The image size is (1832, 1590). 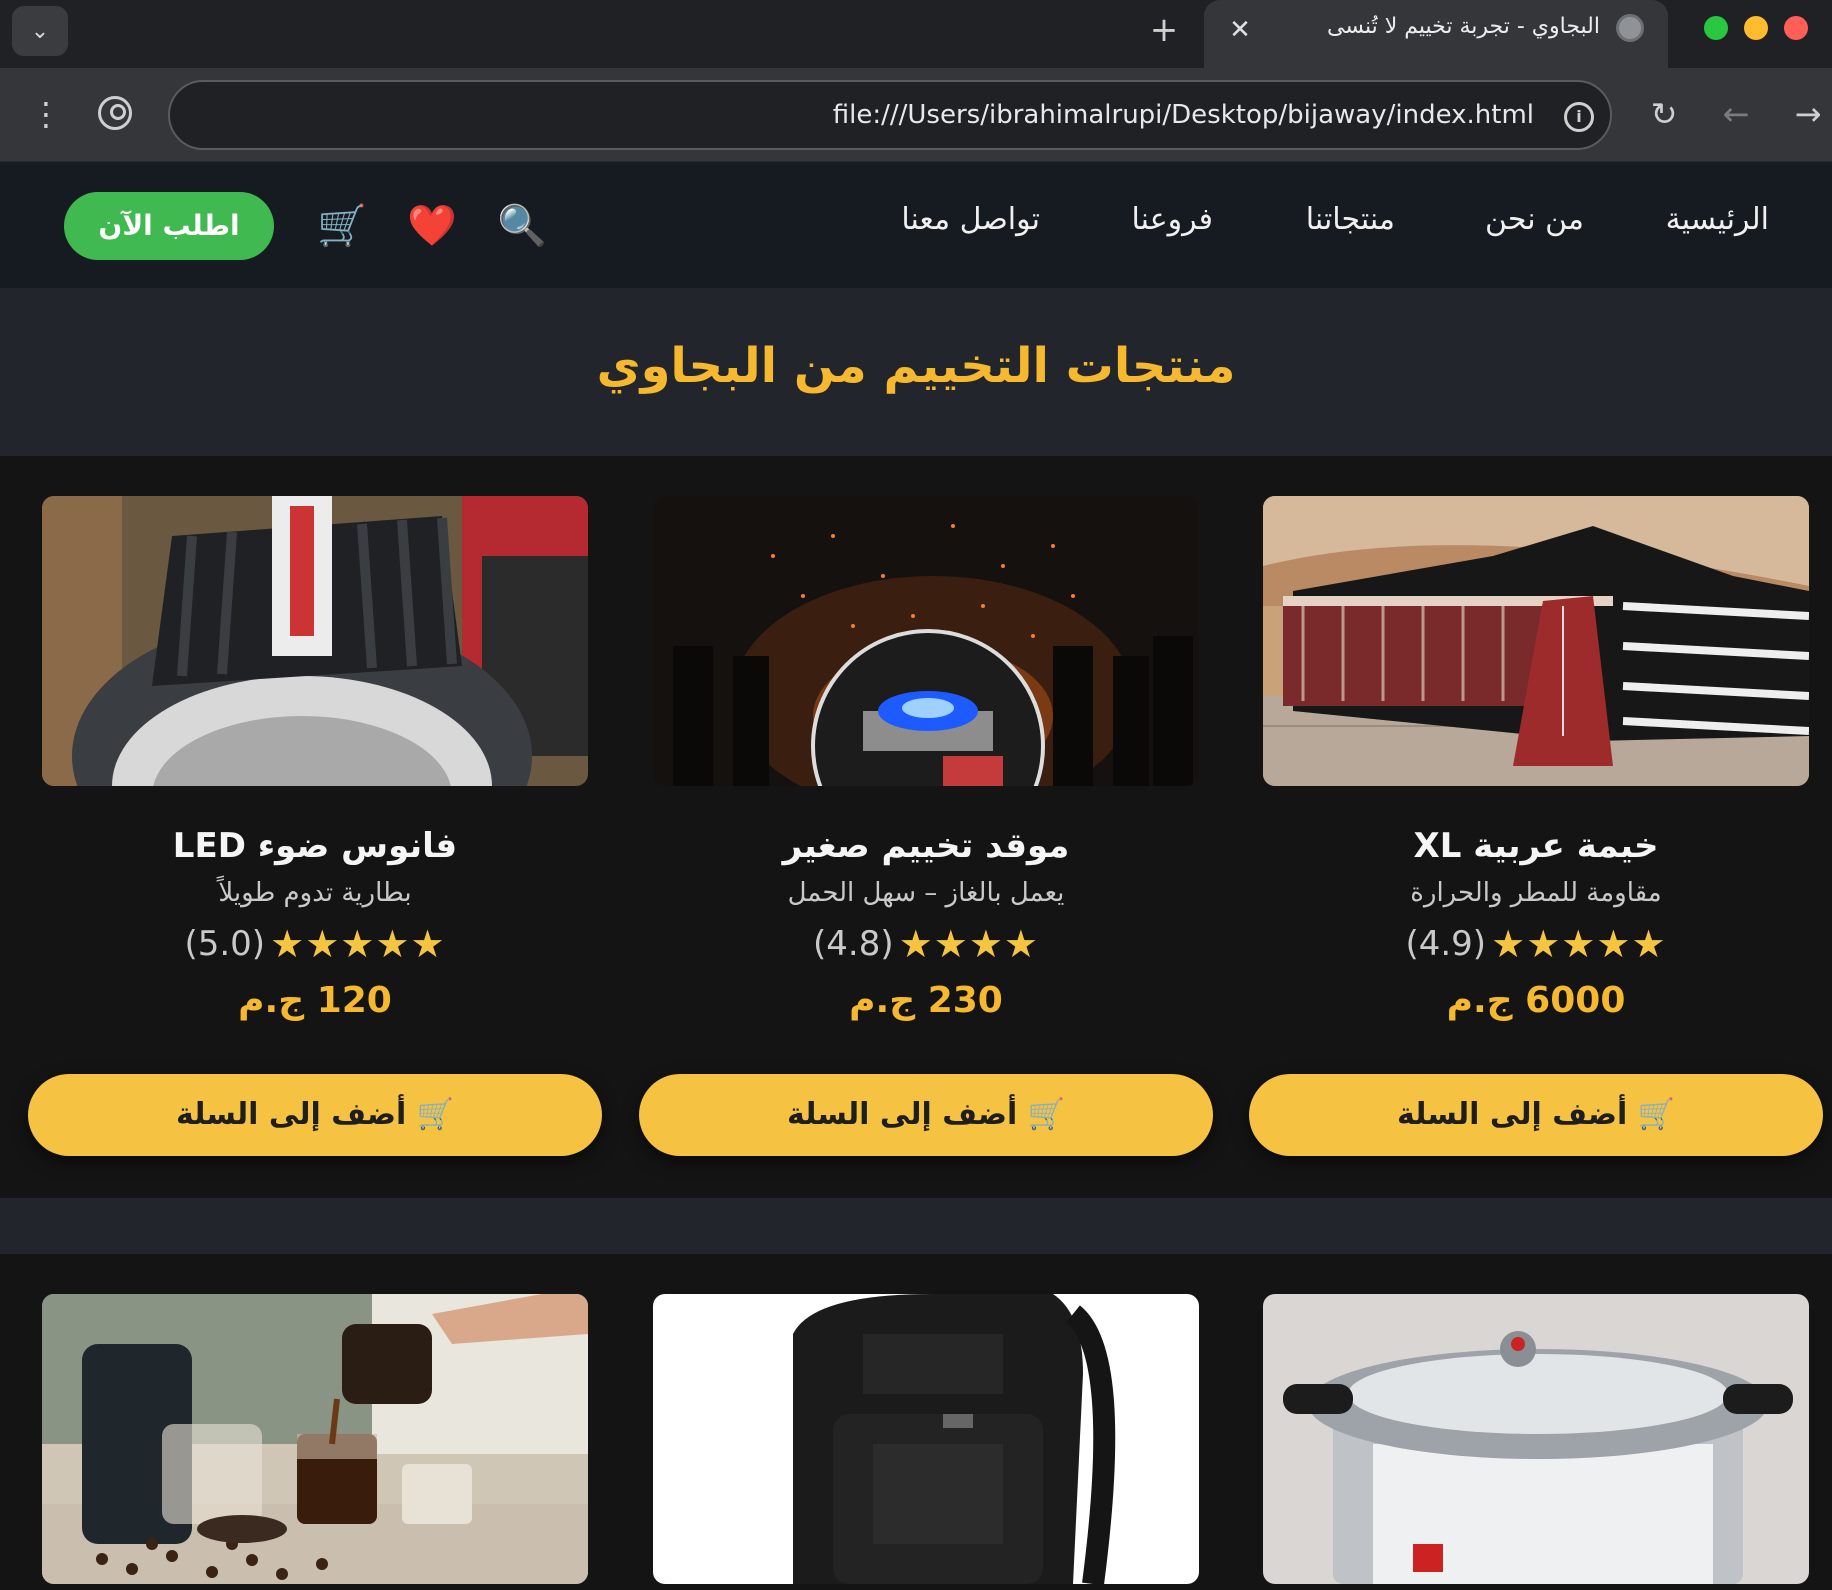 What do you see at coordinates (115, 113) in the screenshot?
I see `profile-icon` at bounding box center [115, 113].